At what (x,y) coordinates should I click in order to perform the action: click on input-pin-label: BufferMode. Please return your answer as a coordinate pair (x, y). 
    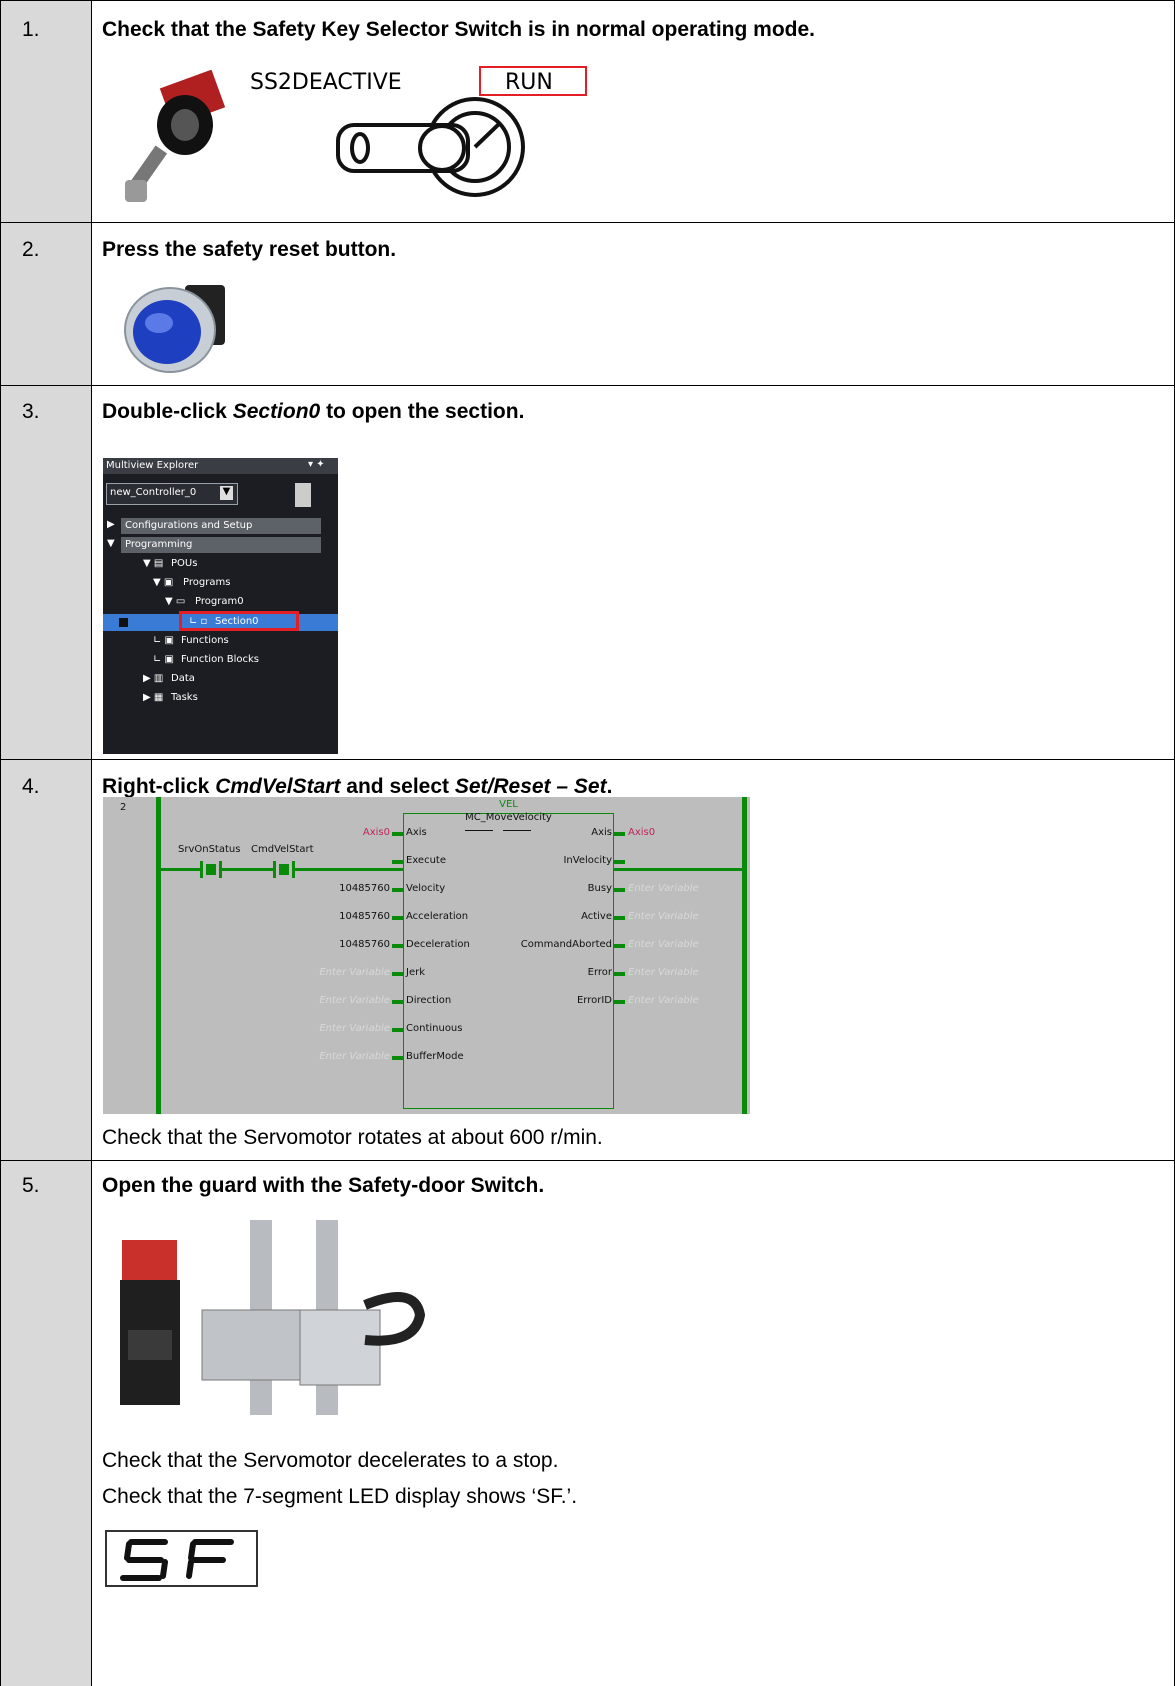
    Looking at the image, I should click on (435, 1056).